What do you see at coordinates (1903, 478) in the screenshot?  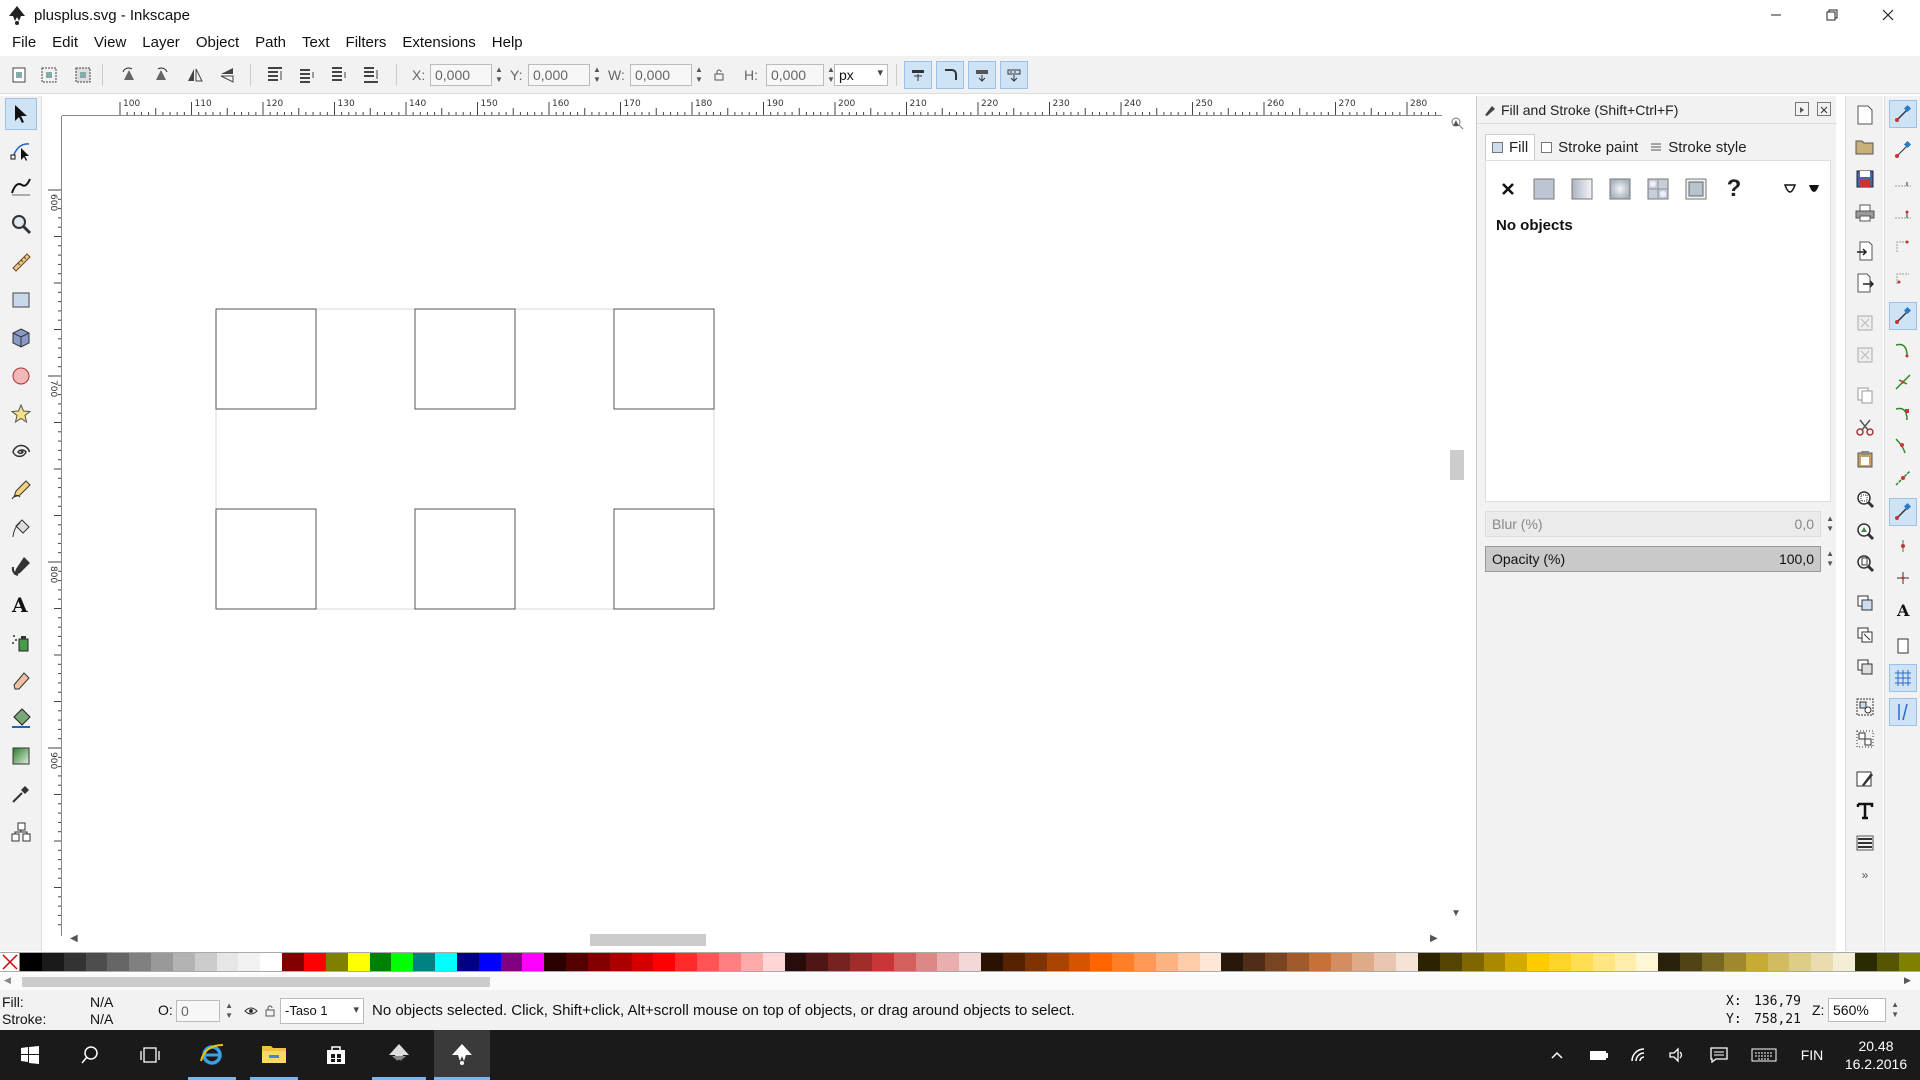 I see `snap-line-midpoints` at bounding box center [1903, 478].